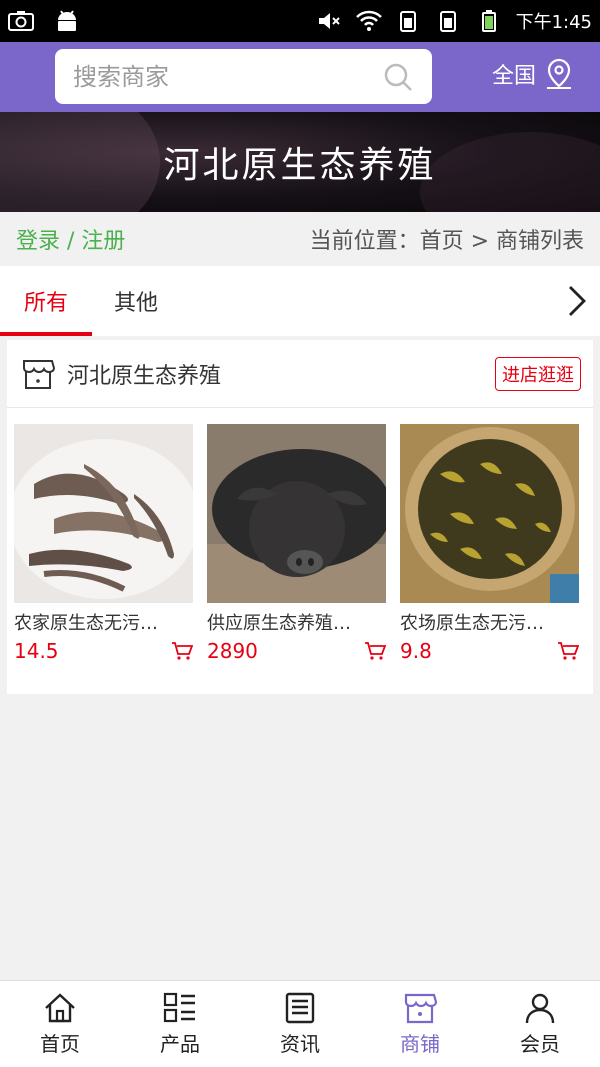 This screenshot has height=1067, width=600. I want to click on product-price: 2890, so click(232, 651).